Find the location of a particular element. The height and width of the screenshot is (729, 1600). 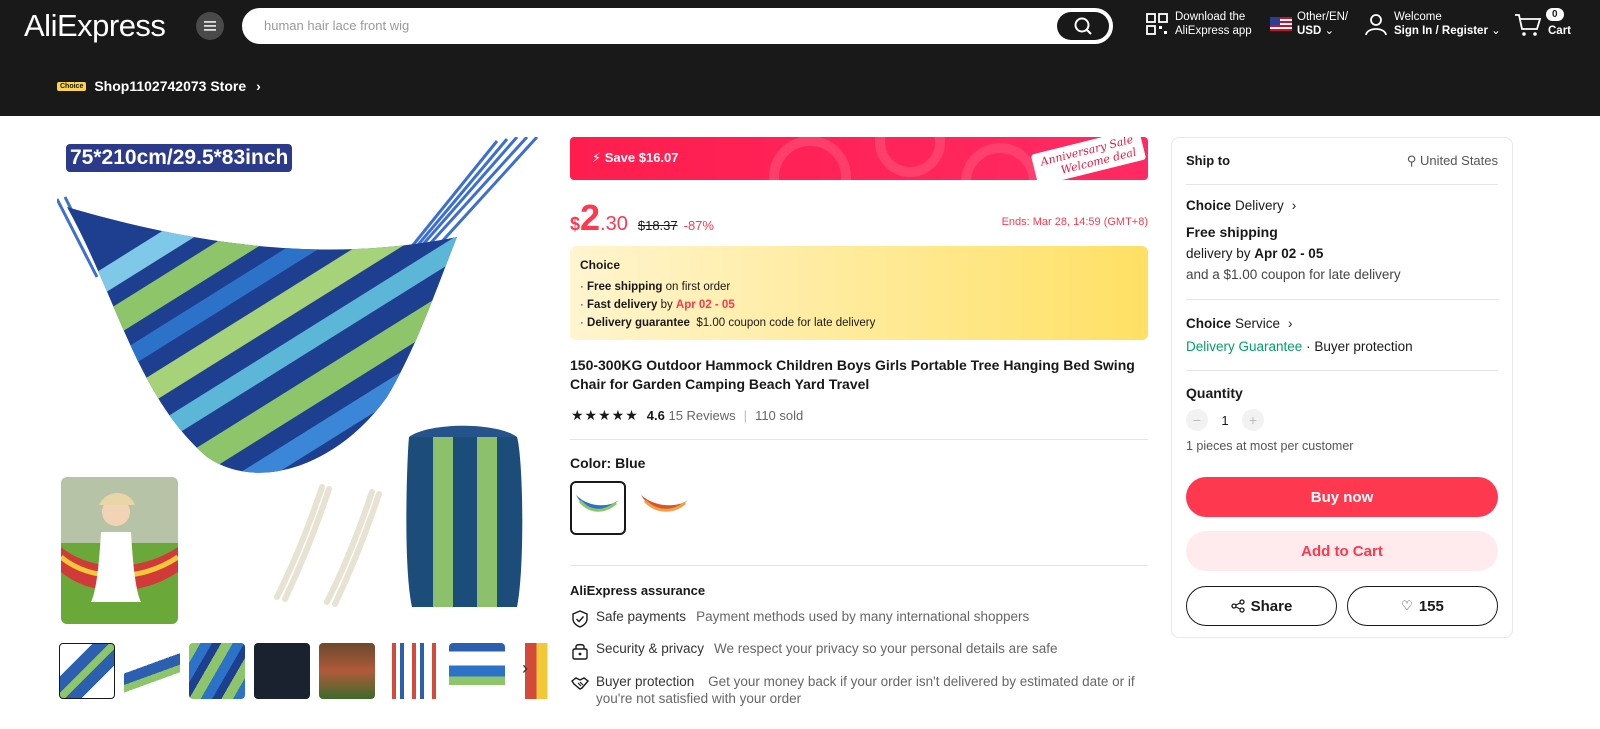

price-integer: 2 is located at coordinates (590, 217).